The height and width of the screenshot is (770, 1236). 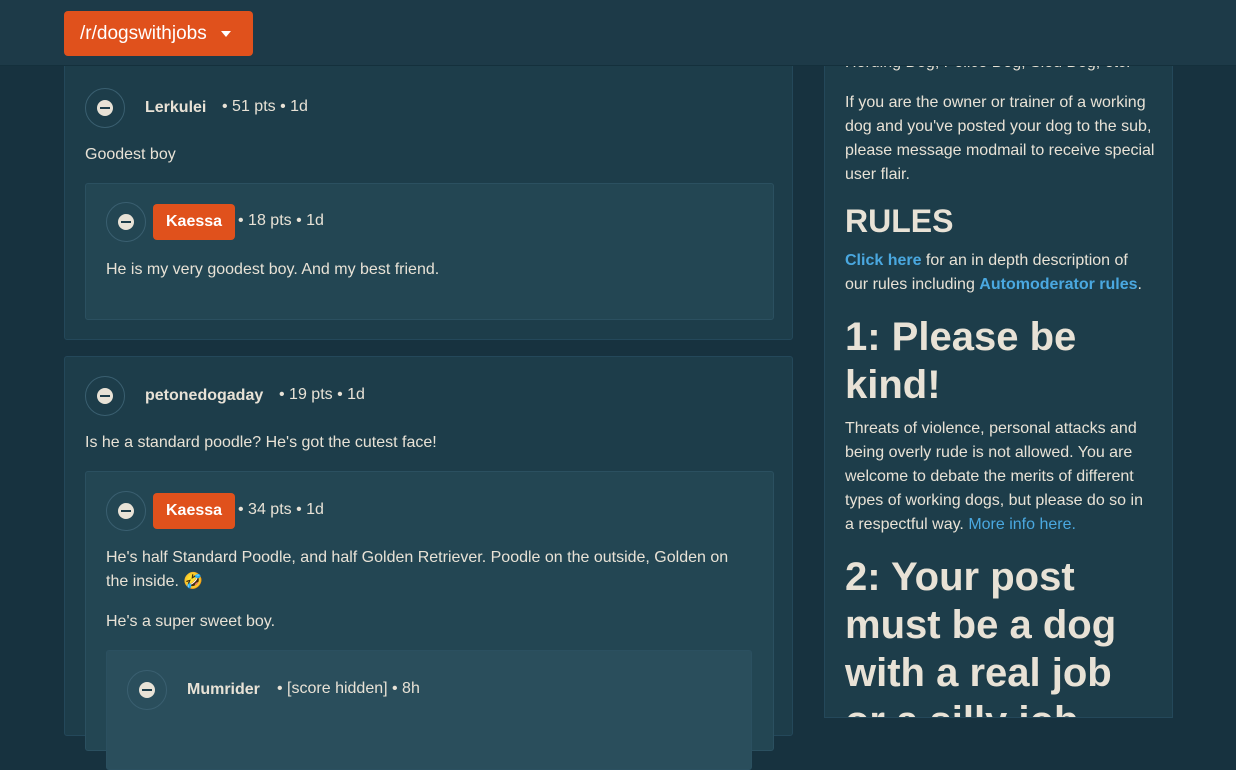 I want to click on comment-meta: • [score hidden] • 8h, so click(x=348, y=688).